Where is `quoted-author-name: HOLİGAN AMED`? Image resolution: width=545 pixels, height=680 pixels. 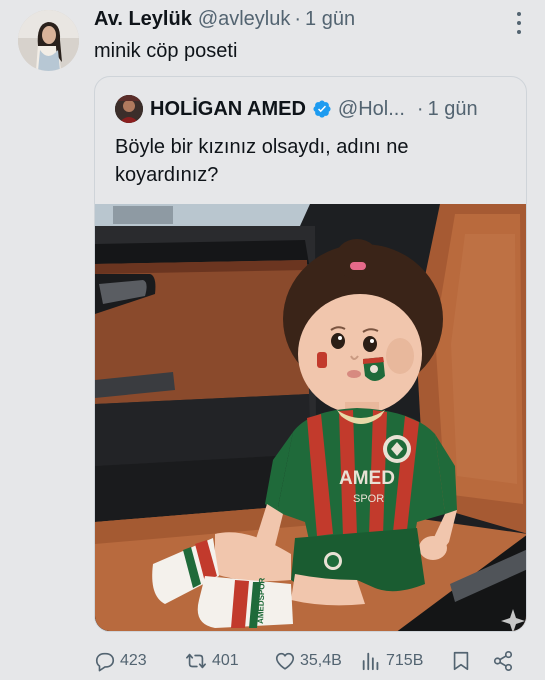 quoted-author-name: HOLİGAN AMED is located at coordinates (228, 109).